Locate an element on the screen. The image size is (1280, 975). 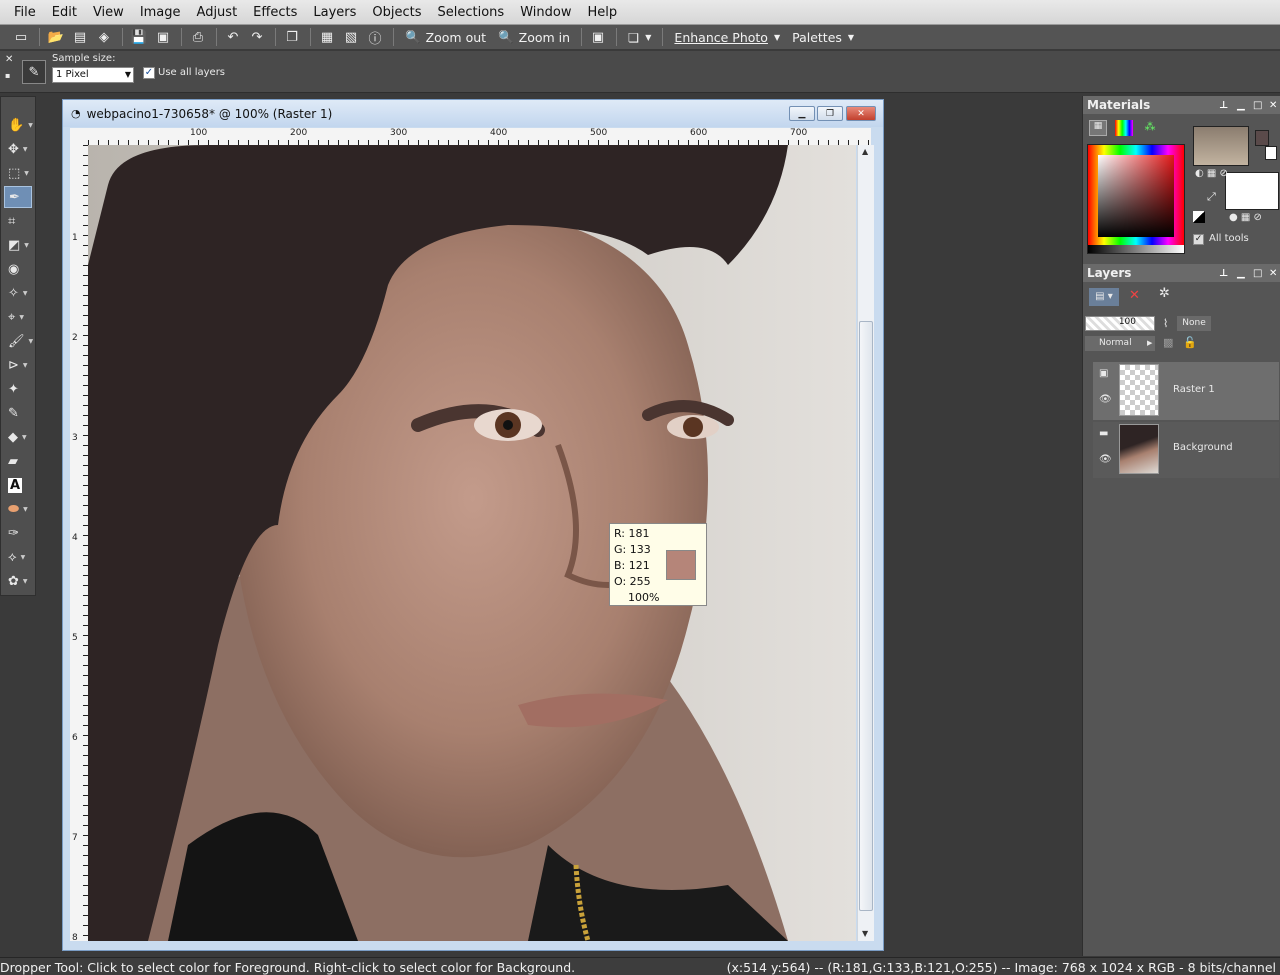
scroll-up-icon: ▲ is located at coordinates (865, 151).